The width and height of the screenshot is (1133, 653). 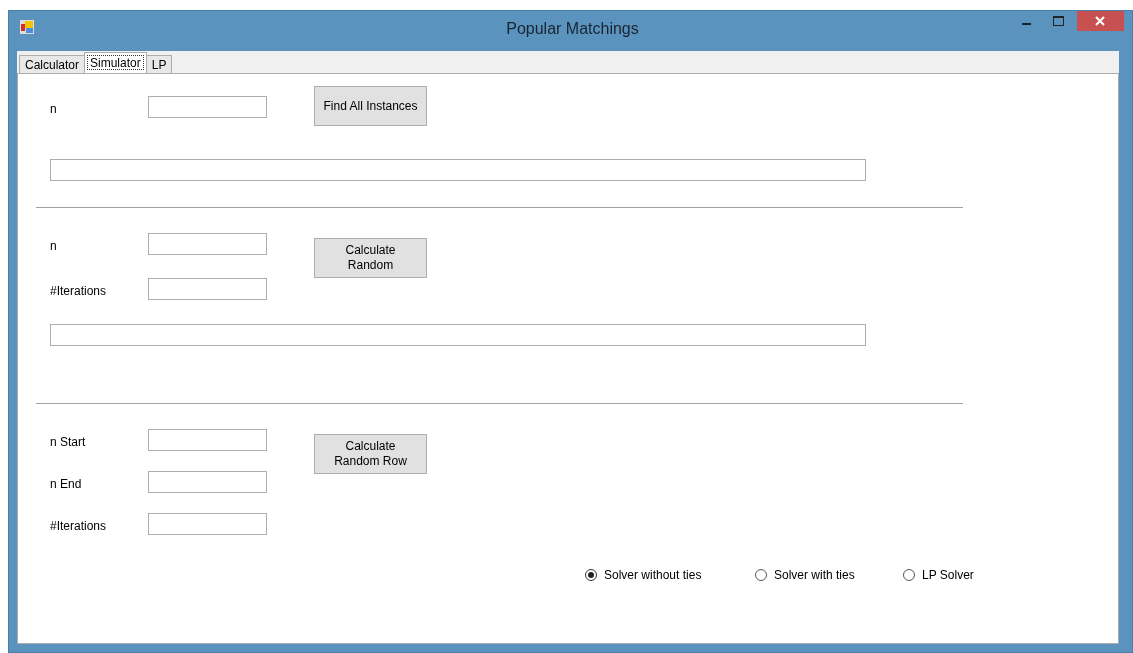 I want to click on action-button: Calculate Random, so click(x=370, y=258).